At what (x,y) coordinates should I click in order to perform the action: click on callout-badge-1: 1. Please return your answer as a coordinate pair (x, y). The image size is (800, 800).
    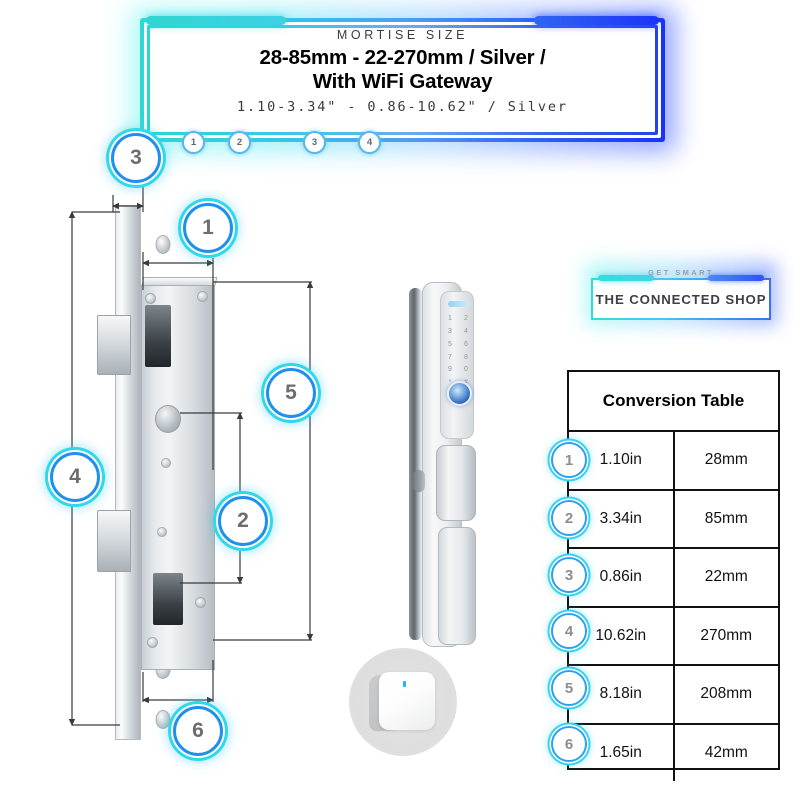
    Looking at the image, I should click on (208, 228).